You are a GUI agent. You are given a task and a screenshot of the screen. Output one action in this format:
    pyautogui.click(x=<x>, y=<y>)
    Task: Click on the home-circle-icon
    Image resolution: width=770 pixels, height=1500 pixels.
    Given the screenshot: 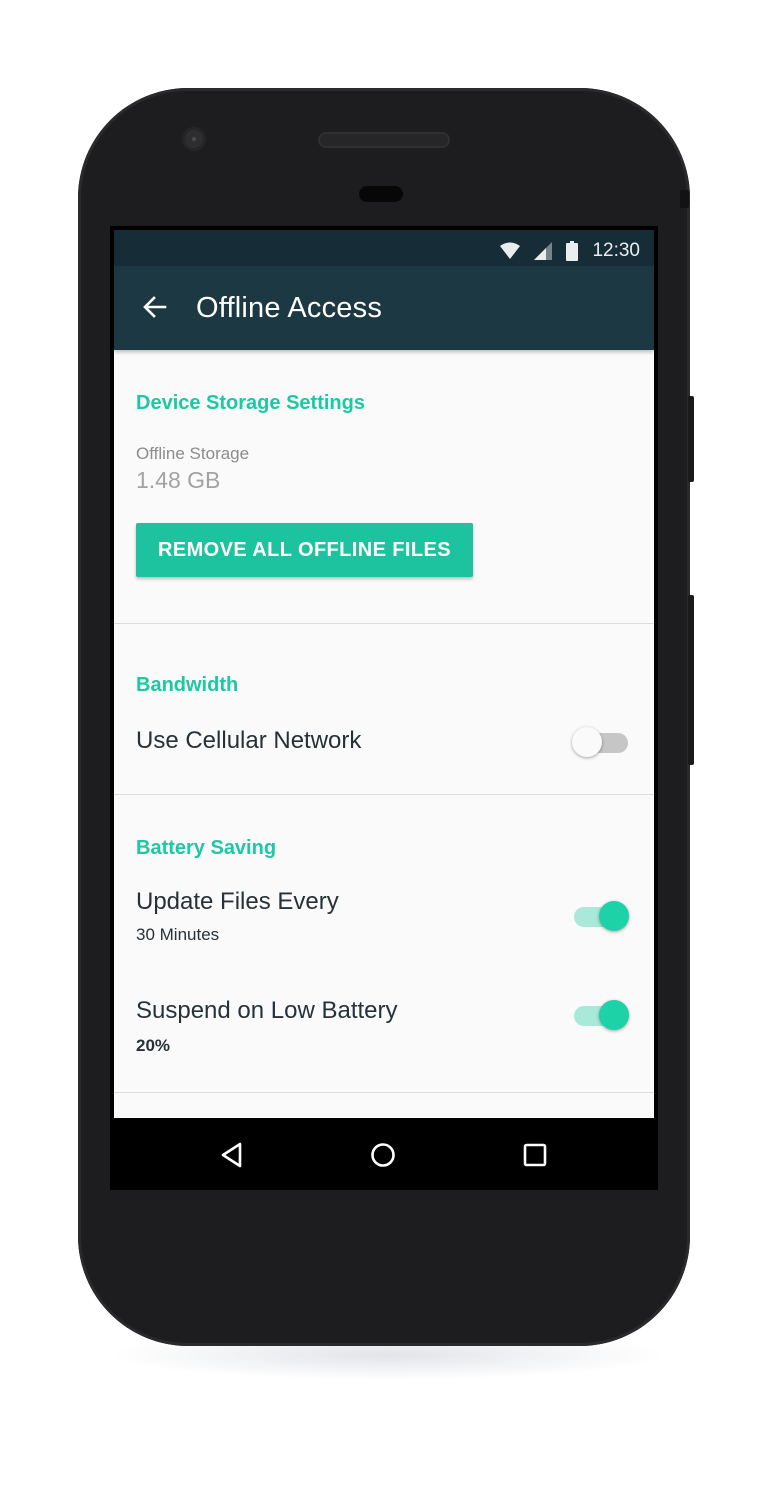 What is the action you would take?
    pyautogui.click(x=383, y=1155)
    